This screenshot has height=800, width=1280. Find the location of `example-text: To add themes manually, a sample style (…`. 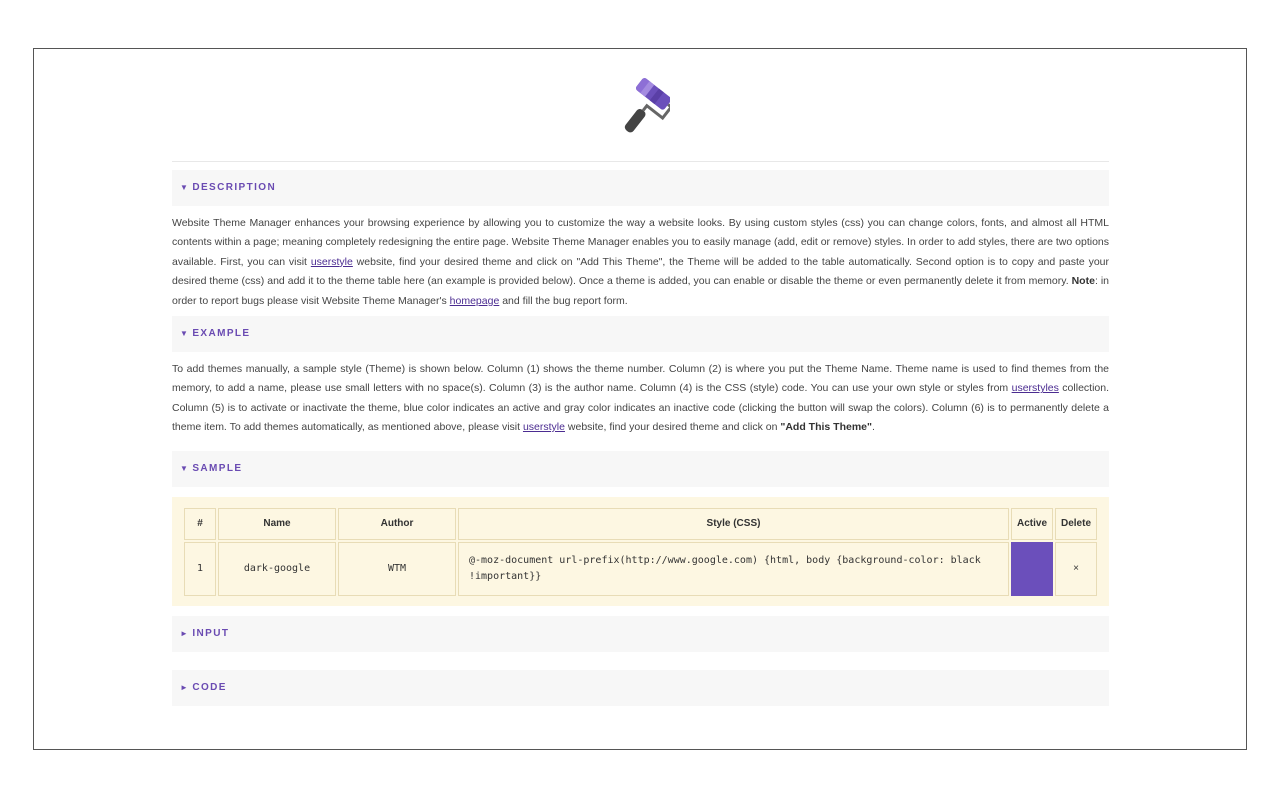

example-text: To add themes manually, a sample style (… is located at coordinates (640, 397).